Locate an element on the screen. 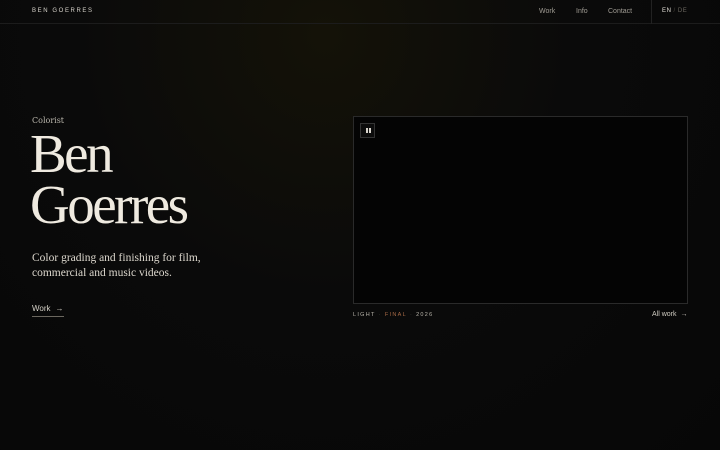 This screenshot has width=720, height=450. language-switcher: EN / DE is located at coordinates (674, 11).